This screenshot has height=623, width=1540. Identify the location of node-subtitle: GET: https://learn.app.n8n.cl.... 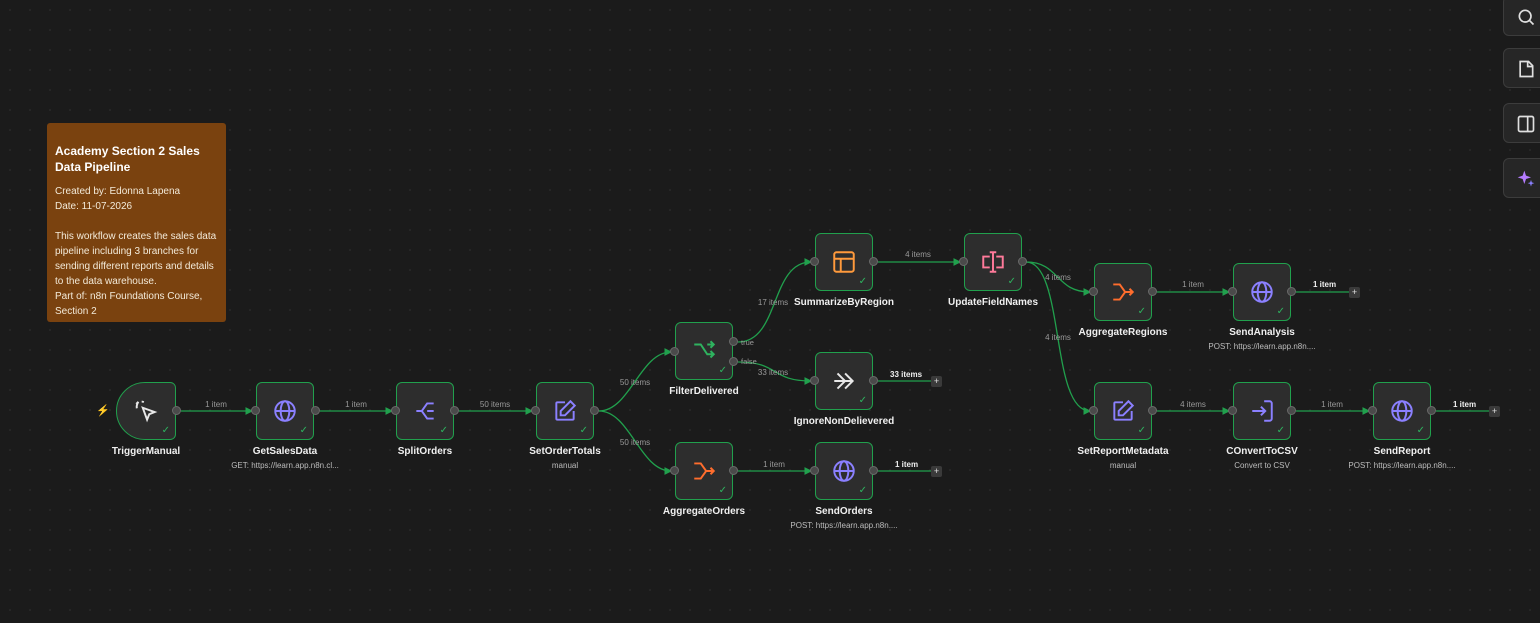
(285, 465).